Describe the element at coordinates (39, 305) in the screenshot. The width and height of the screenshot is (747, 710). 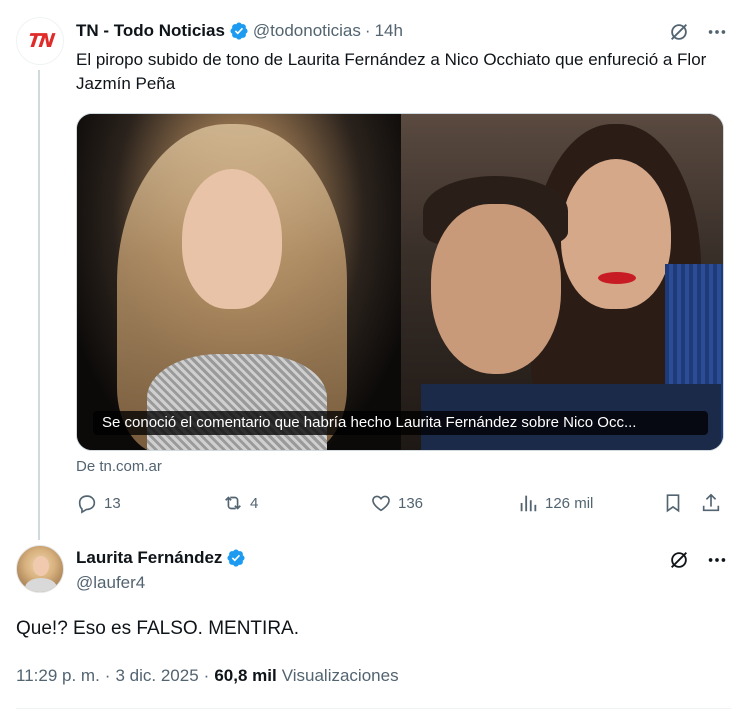
I see `thread-connector-line` at that location.